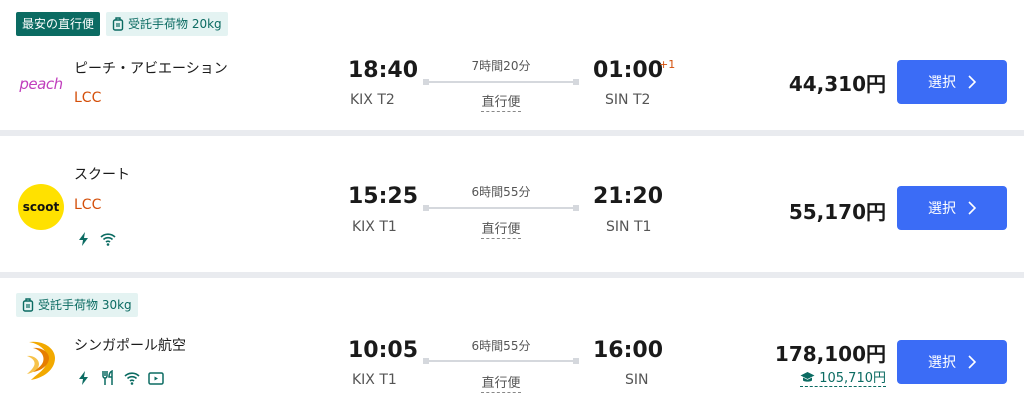 The width and height of the screenshot is (1024, 410). I want to click on airline-logo, so click(41, 361).